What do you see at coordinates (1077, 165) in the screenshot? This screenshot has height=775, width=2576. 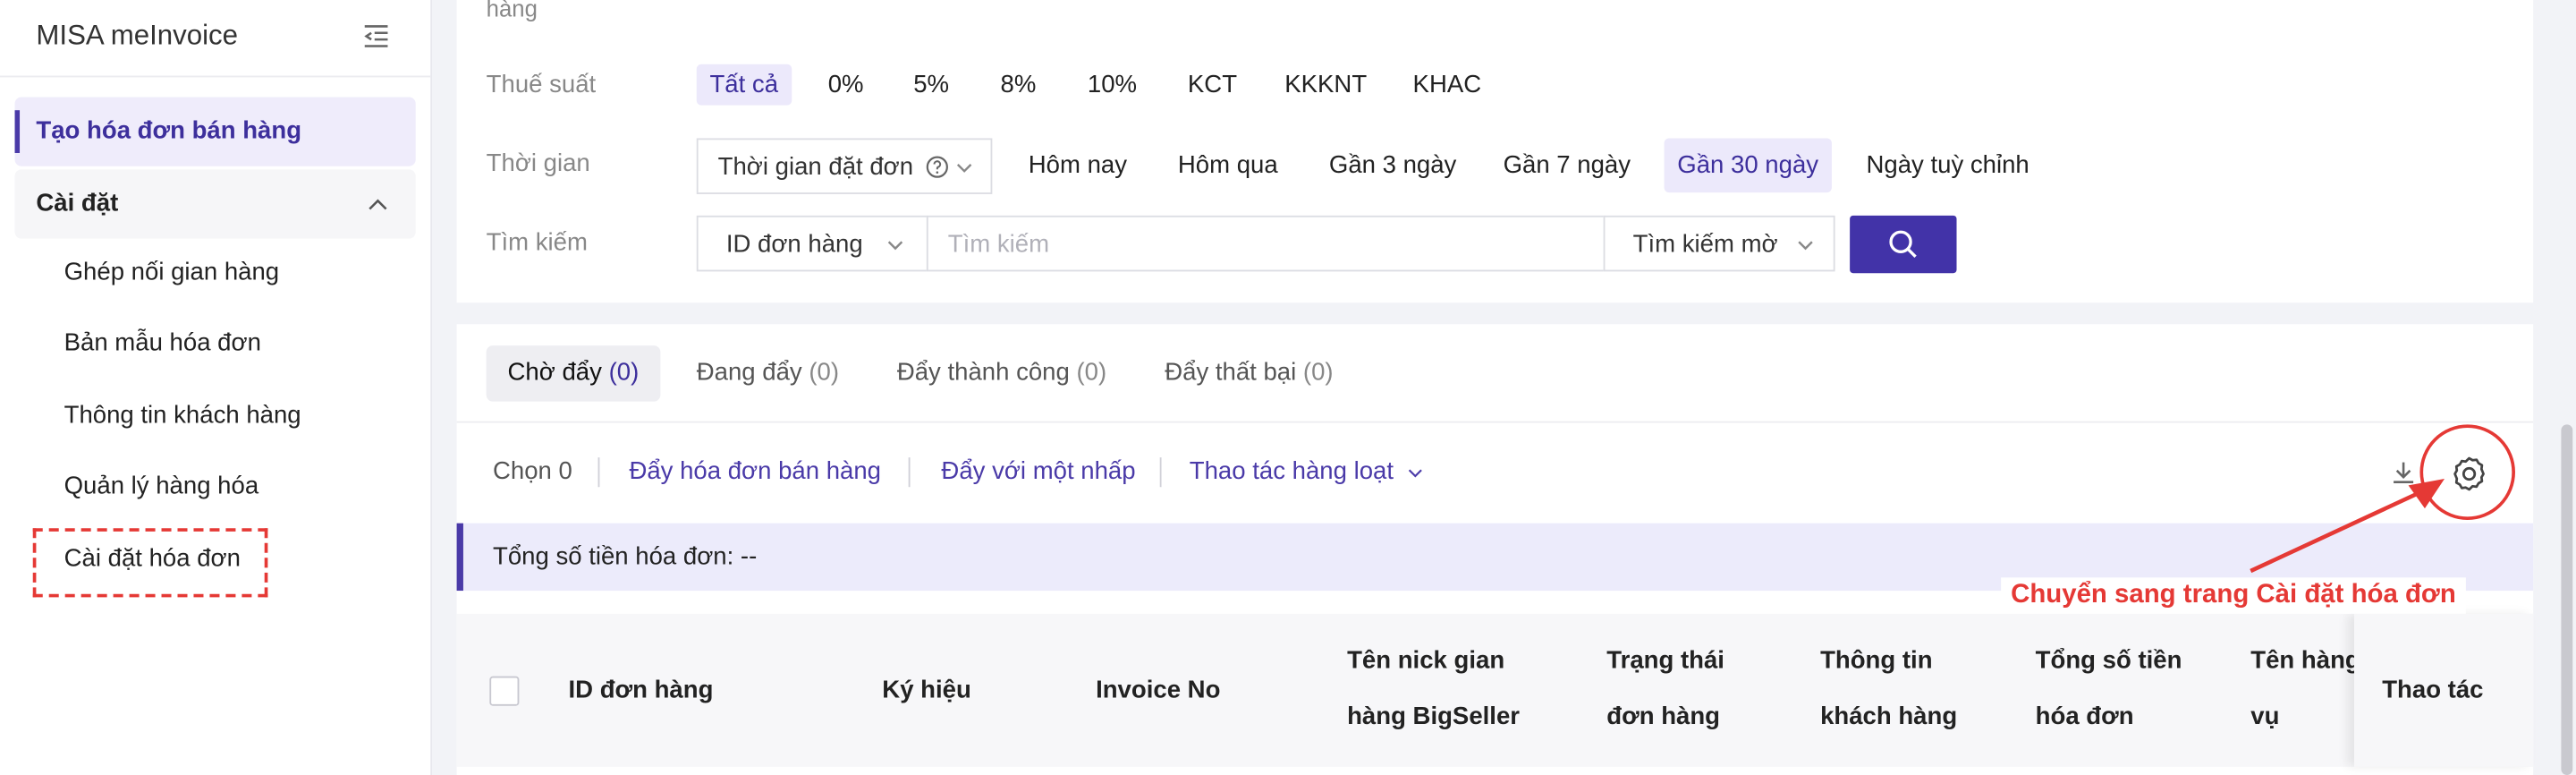 I see `time-option-today: Hôm nay` at bounding box center [1077, 165].